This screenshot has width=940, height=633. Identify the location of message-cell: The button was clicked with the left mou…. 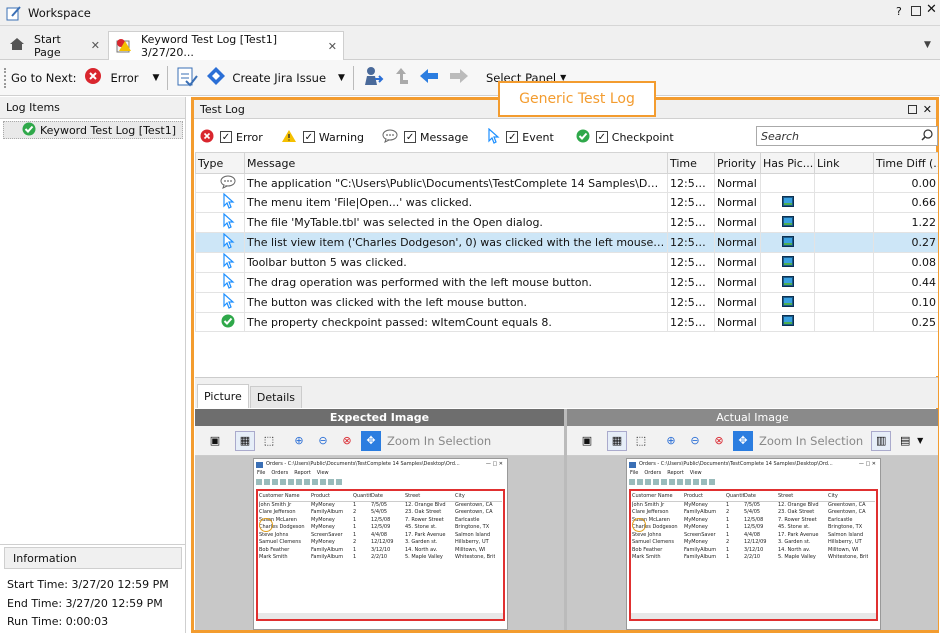
(456, 302).